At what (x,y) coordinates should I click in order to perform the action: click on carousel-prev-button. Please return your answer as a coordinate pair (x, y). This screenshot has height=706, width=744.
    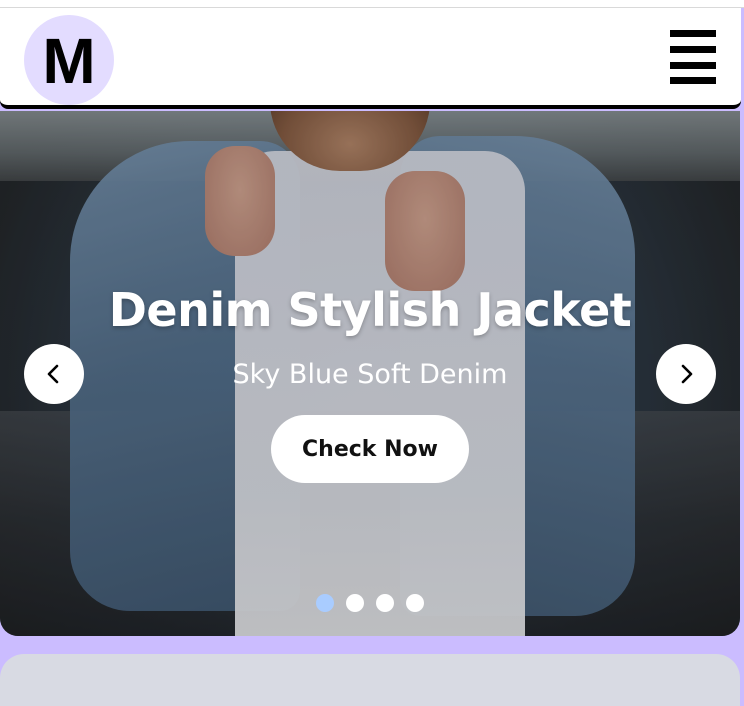
    Looking at the image, I should click on (54, 374).